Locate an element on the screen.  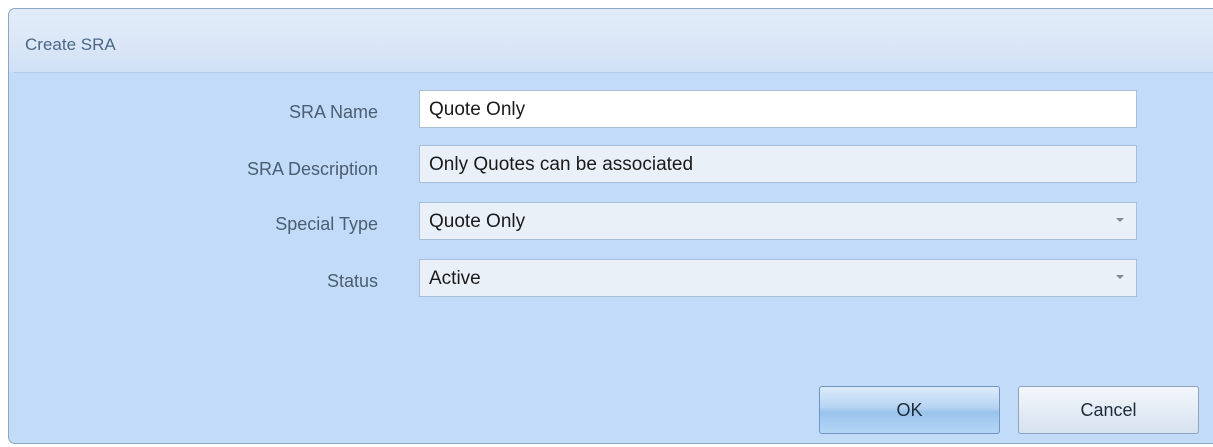
cancel-button: Cancel is located at coordinates (1108, 410).